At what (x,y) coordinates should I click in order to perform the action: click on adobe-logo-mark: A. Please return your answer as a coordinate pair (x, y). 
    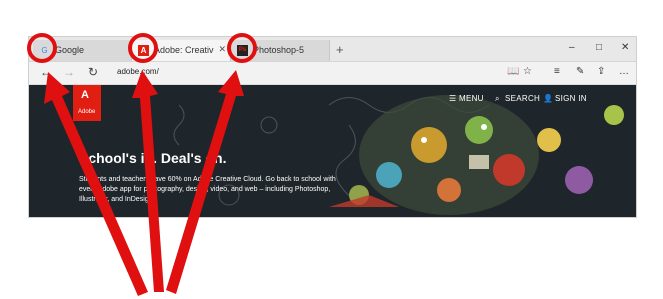
    Looking at the image, I should click on (85, 95).